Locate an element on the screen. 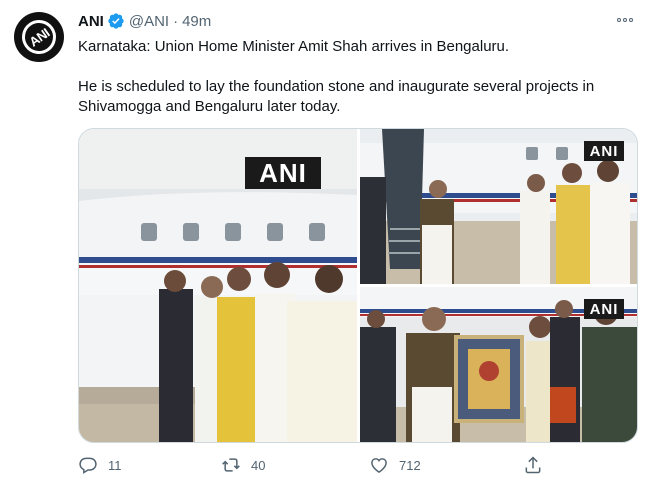 This screenshot has width=647, height=486. like-count: 712 is located at coordinates (410, 465).